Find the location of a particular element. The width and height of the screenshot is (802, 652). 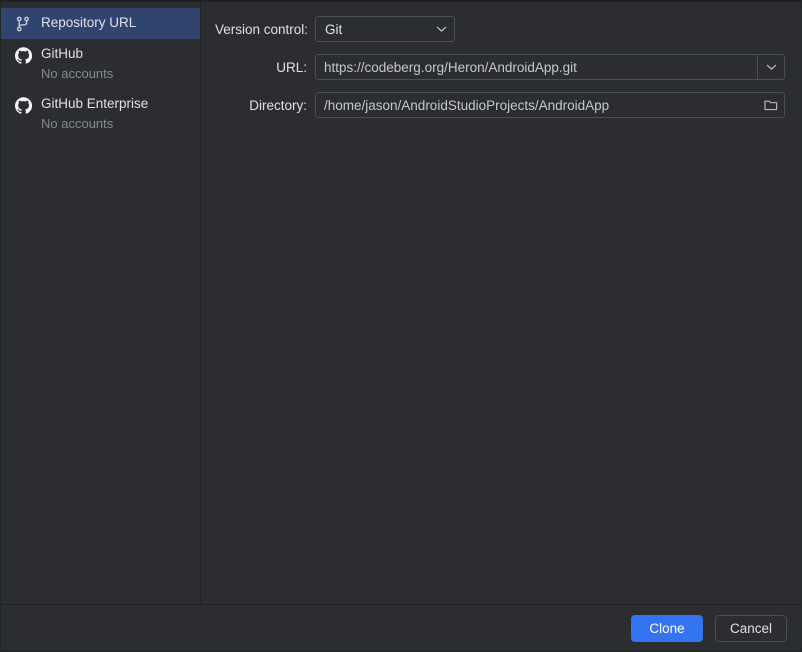

directory-label: Directory: is located at coordinates (278, 105).